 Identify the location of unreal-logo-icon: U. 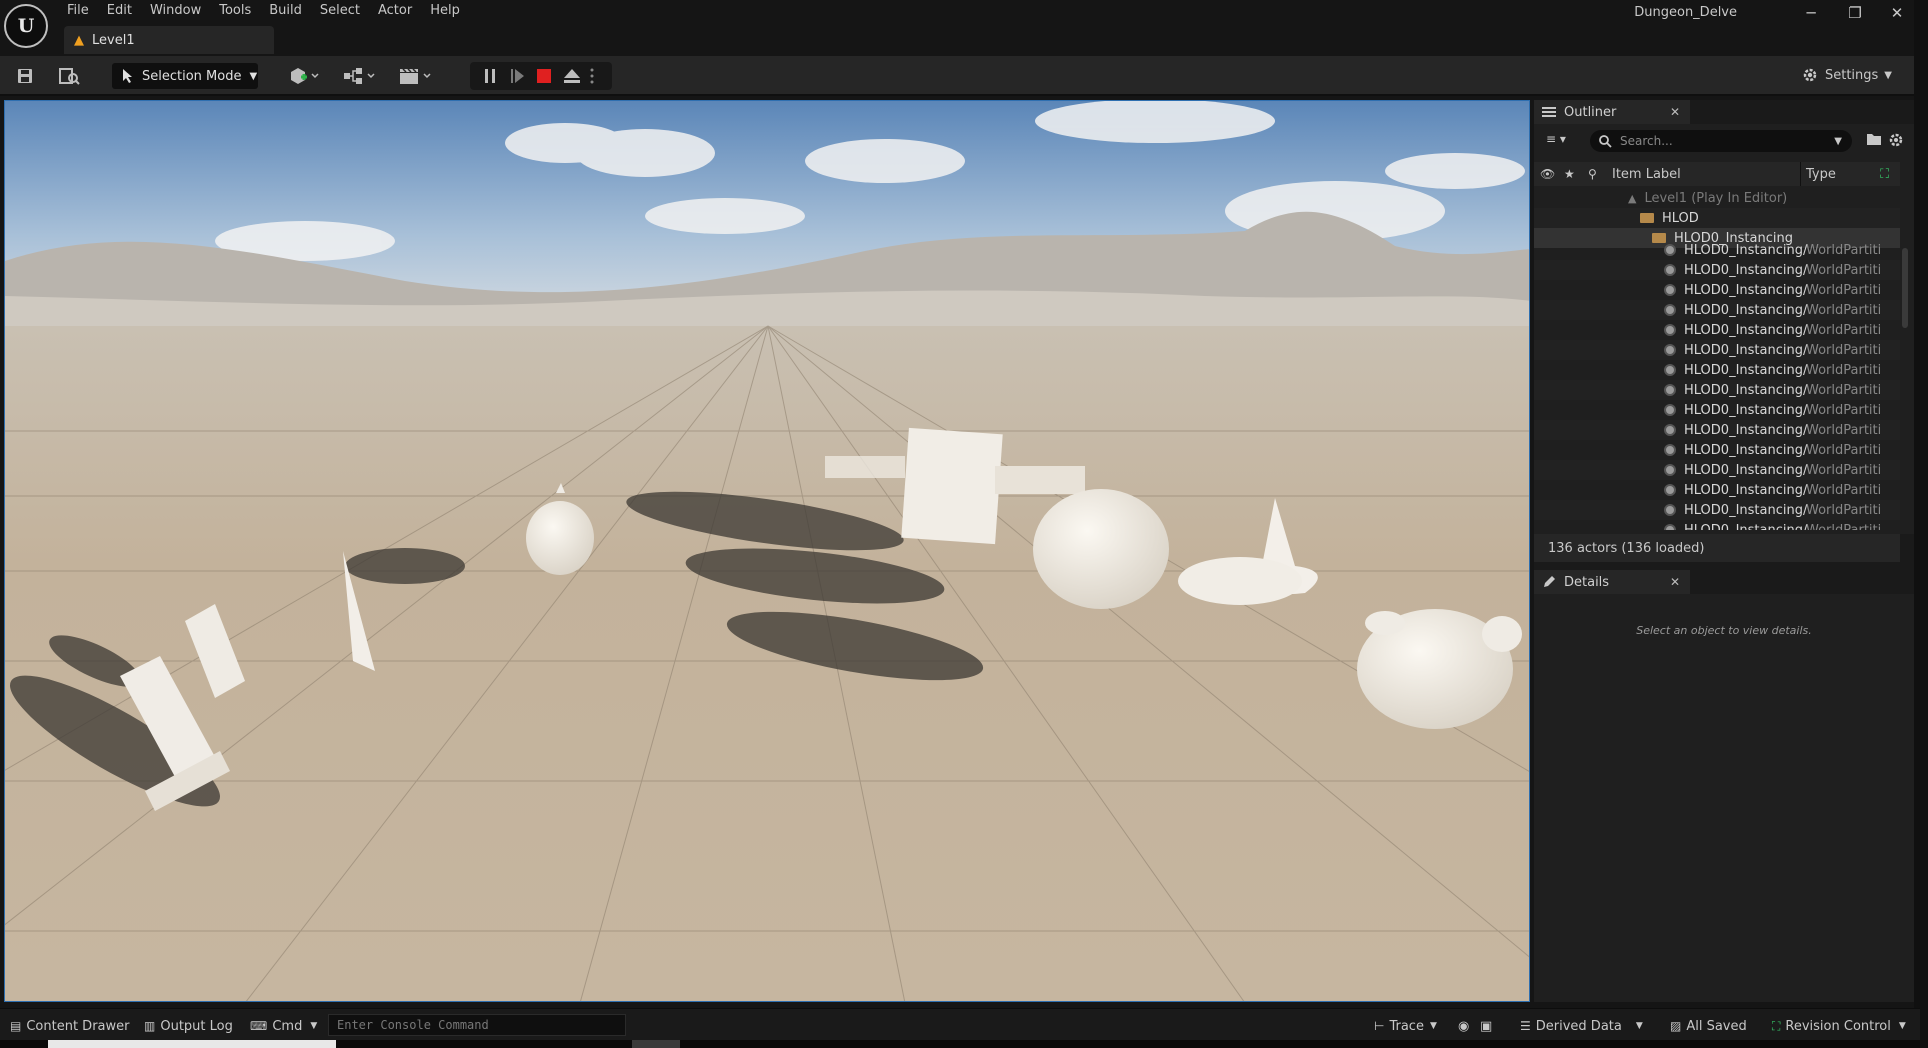
(26, 26).